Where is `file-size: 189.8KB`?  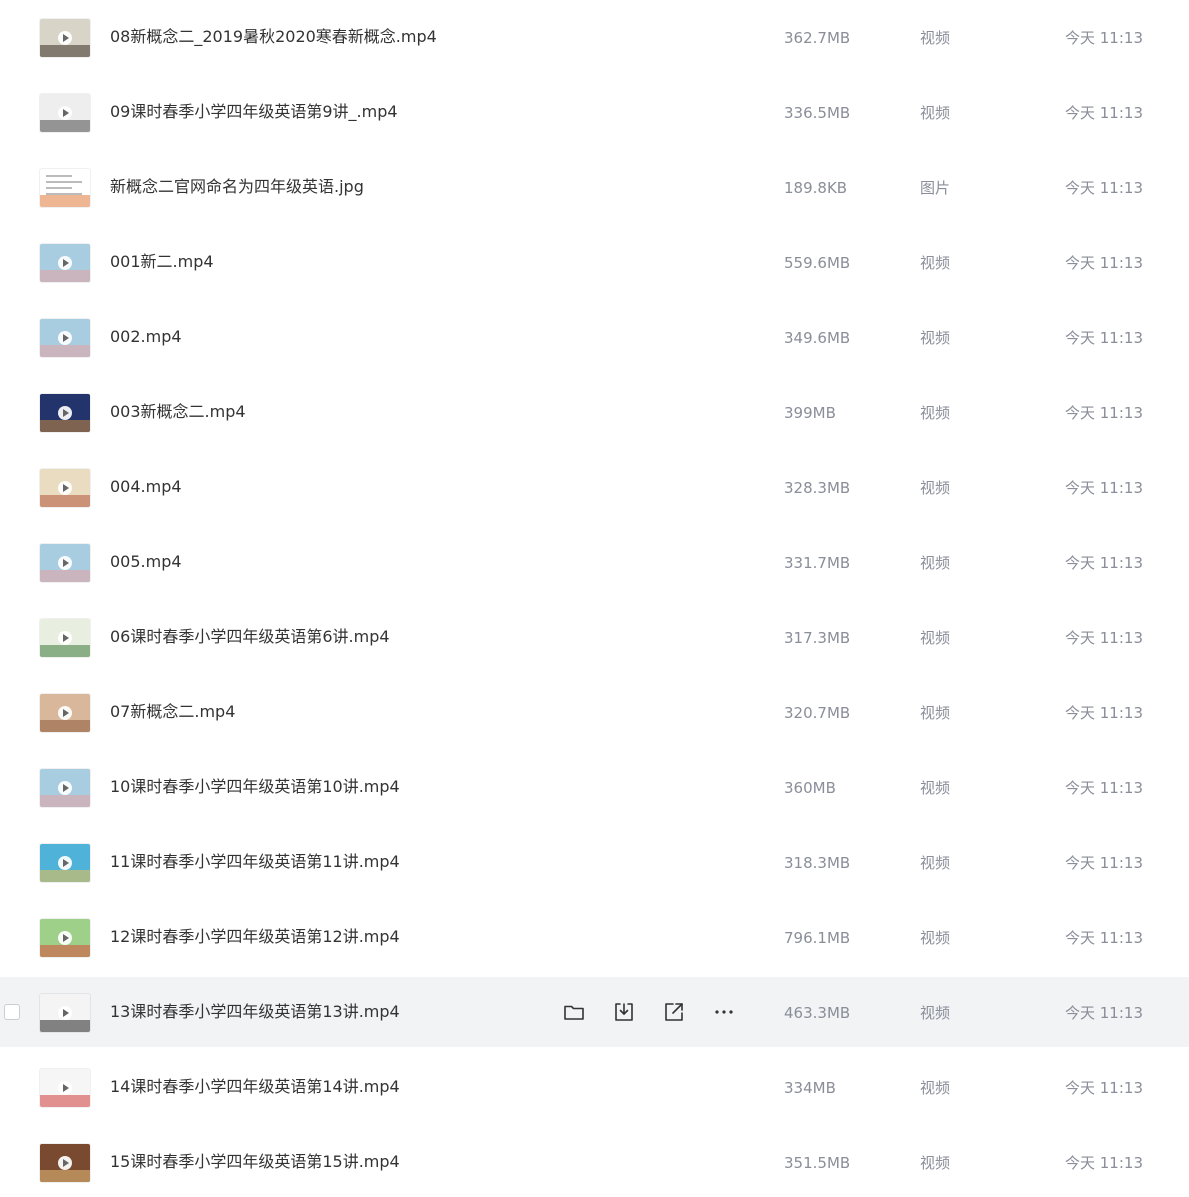 file-size: 189.8KB is located at coordinates (816, 188).